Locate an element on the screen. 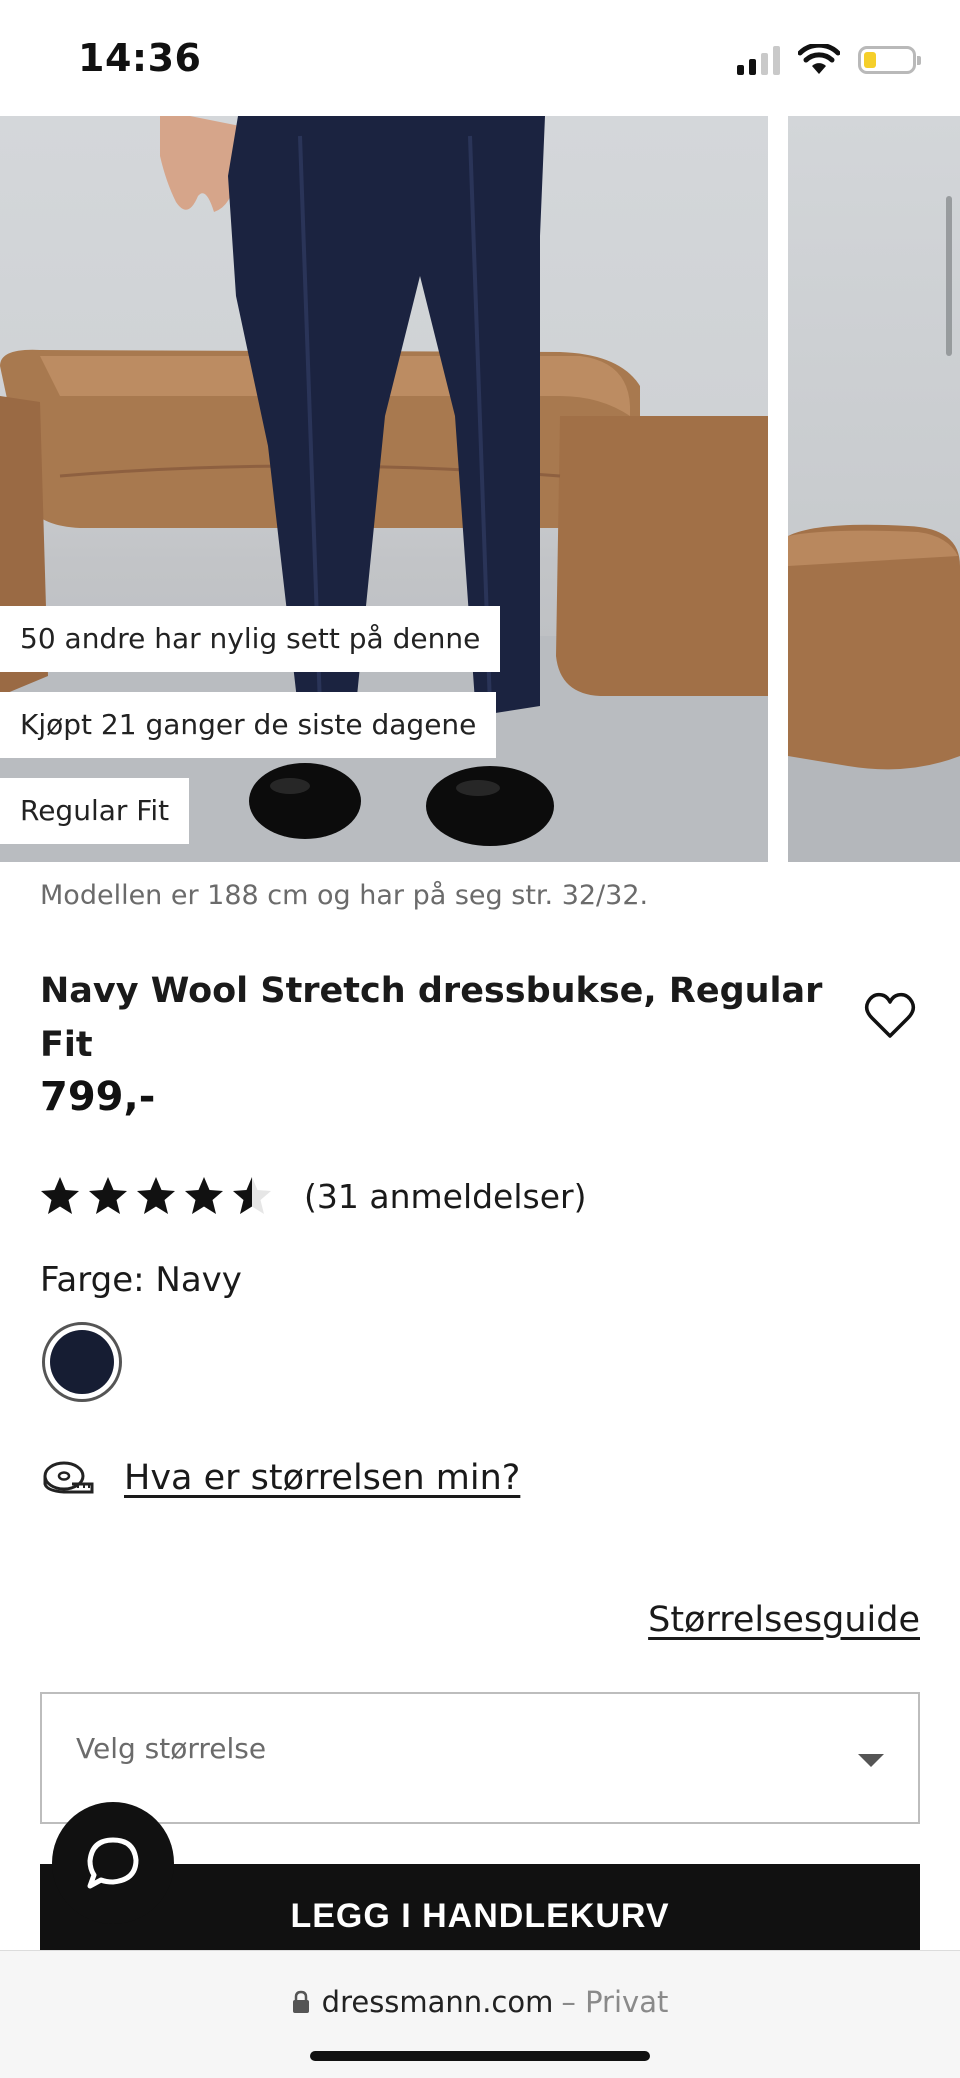 The image size is (960, 2078). battery-level is located at coordinates (870, 60).